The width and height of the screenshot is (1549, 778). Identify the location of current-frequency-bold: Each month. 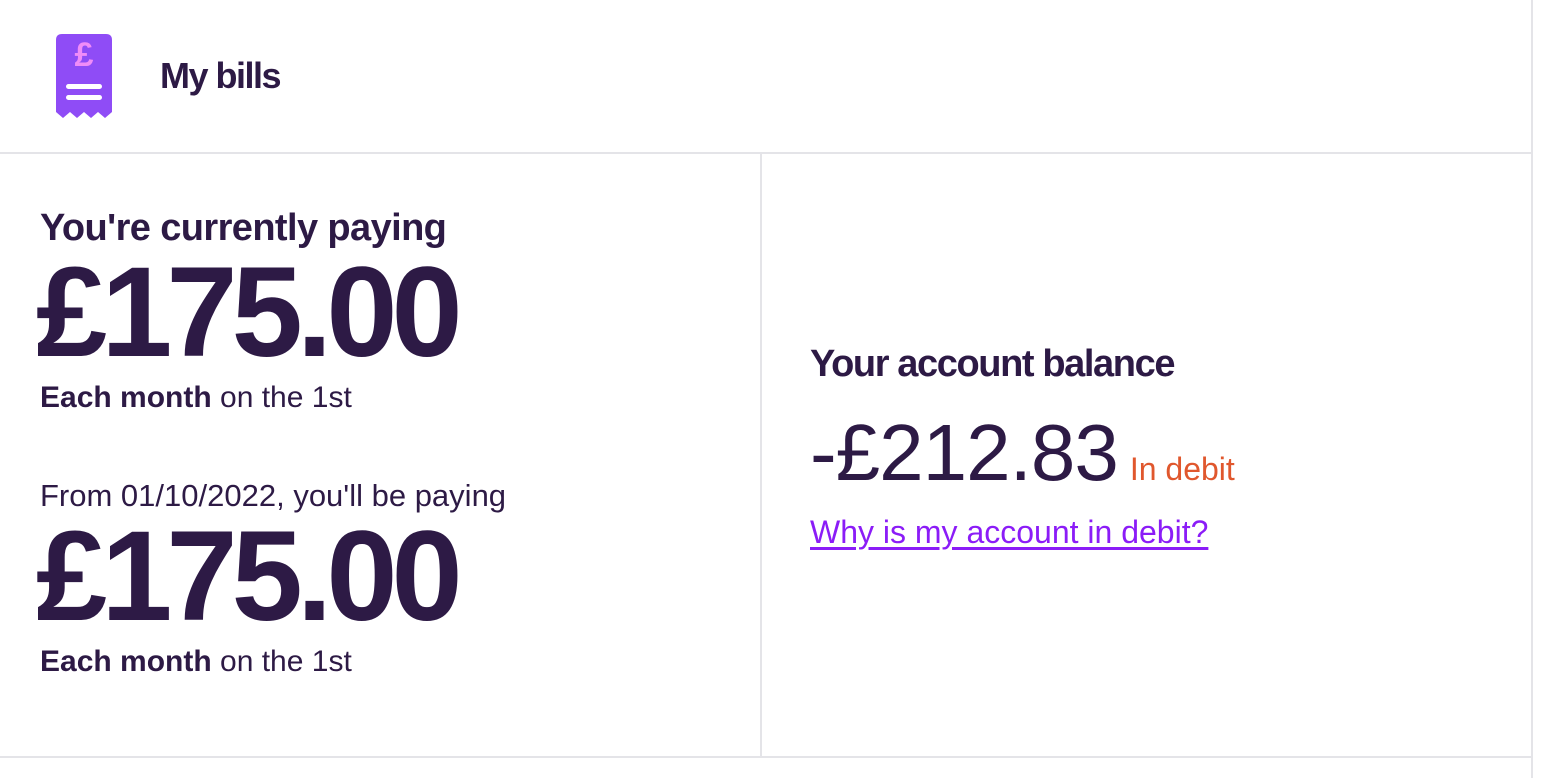
(126, 397).